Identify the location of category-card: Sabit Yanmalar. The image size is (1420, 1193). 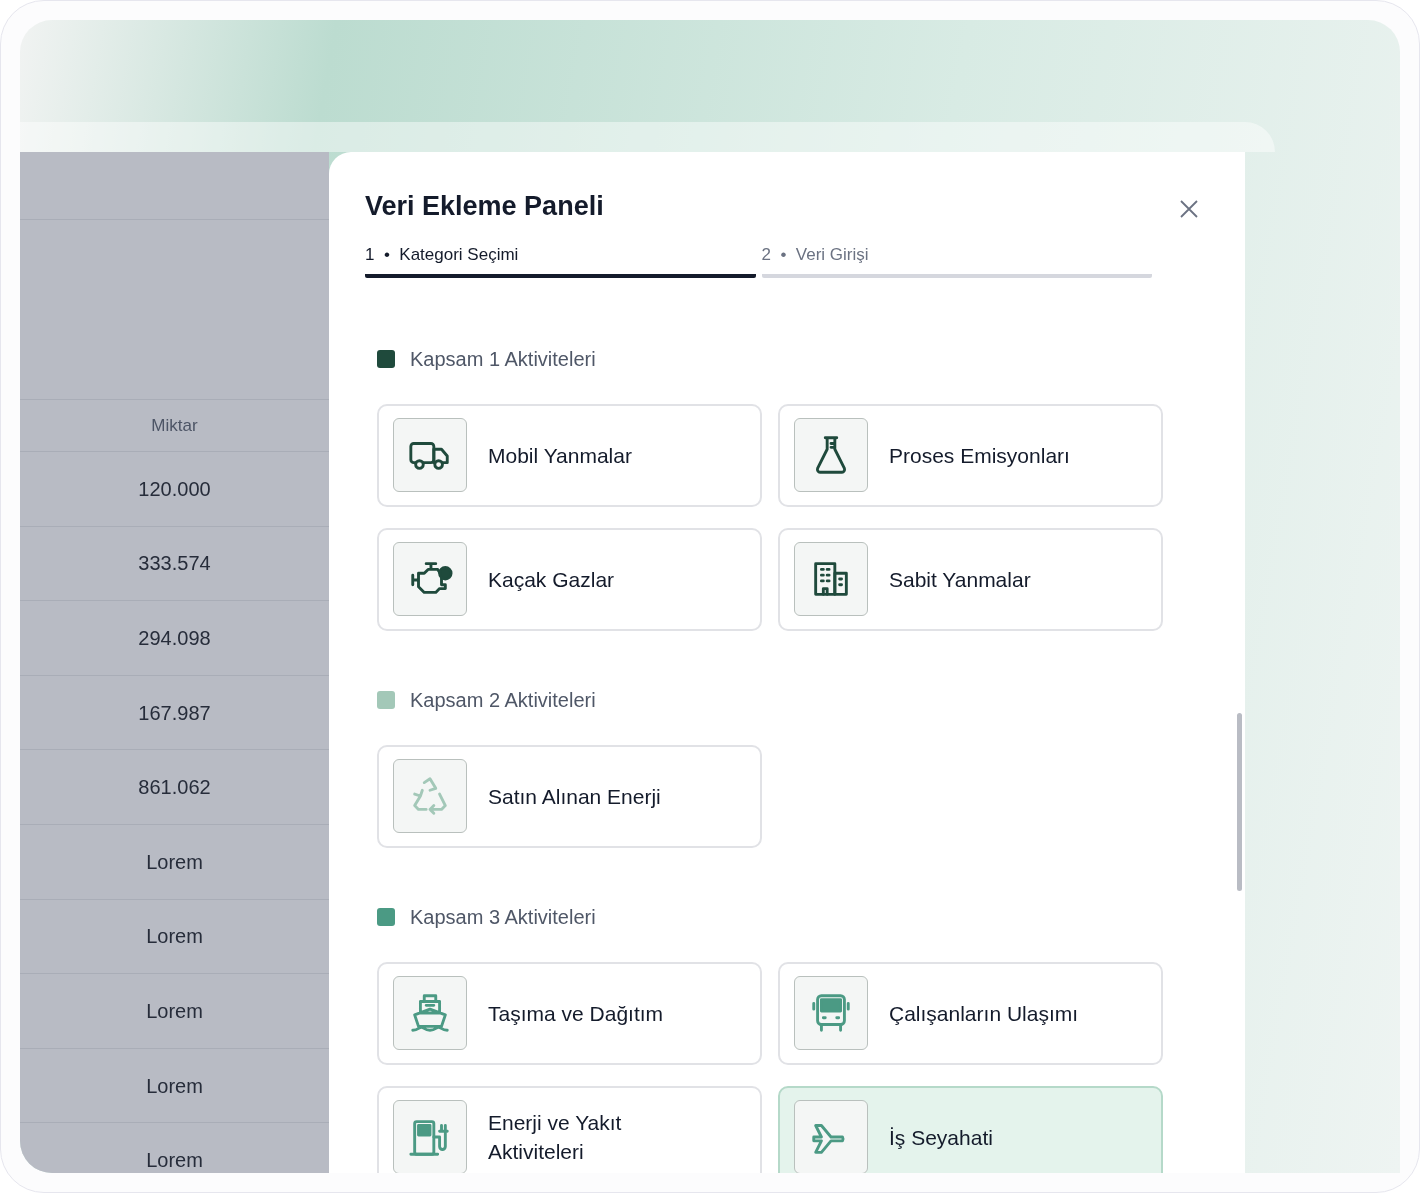
(970, 579).